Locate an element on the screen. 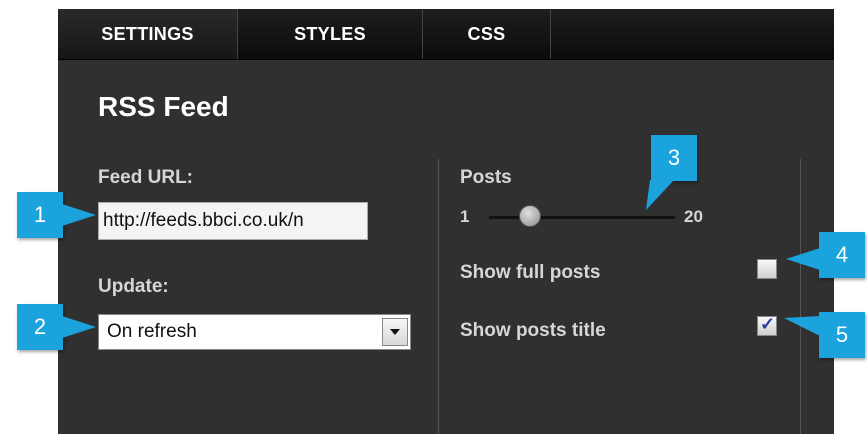 The width and height of the screenshot is (867, 434). tab-styles-label: STYLES is located at coordinates (330, 33).